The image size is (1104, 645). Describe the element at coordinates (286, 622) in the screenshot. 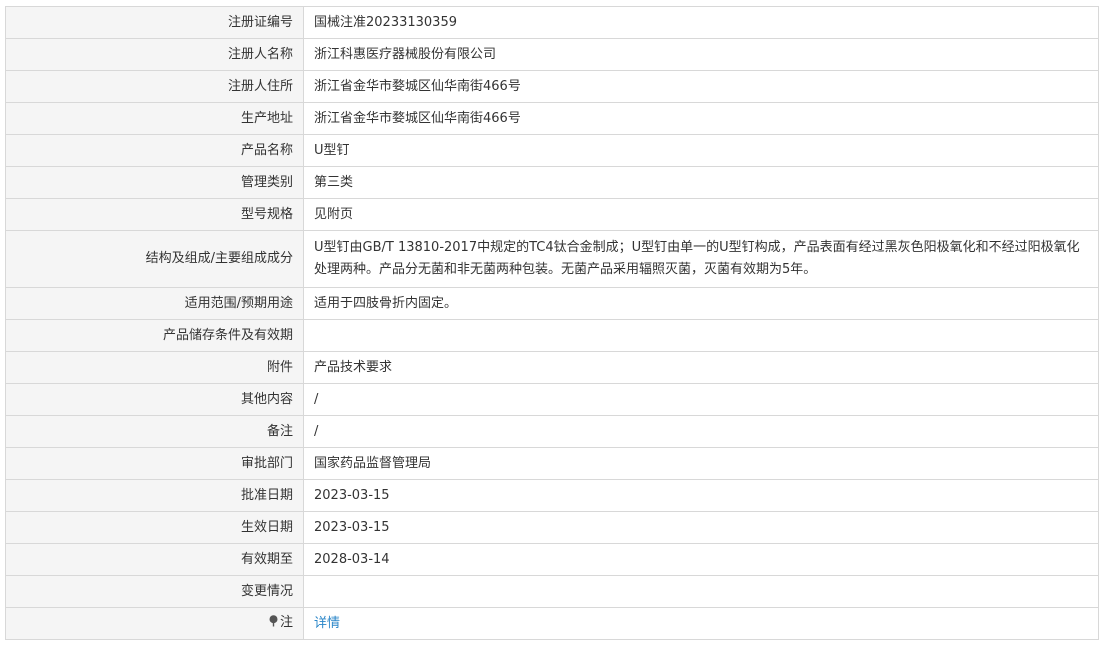

I see `note-label: 注` at that location.